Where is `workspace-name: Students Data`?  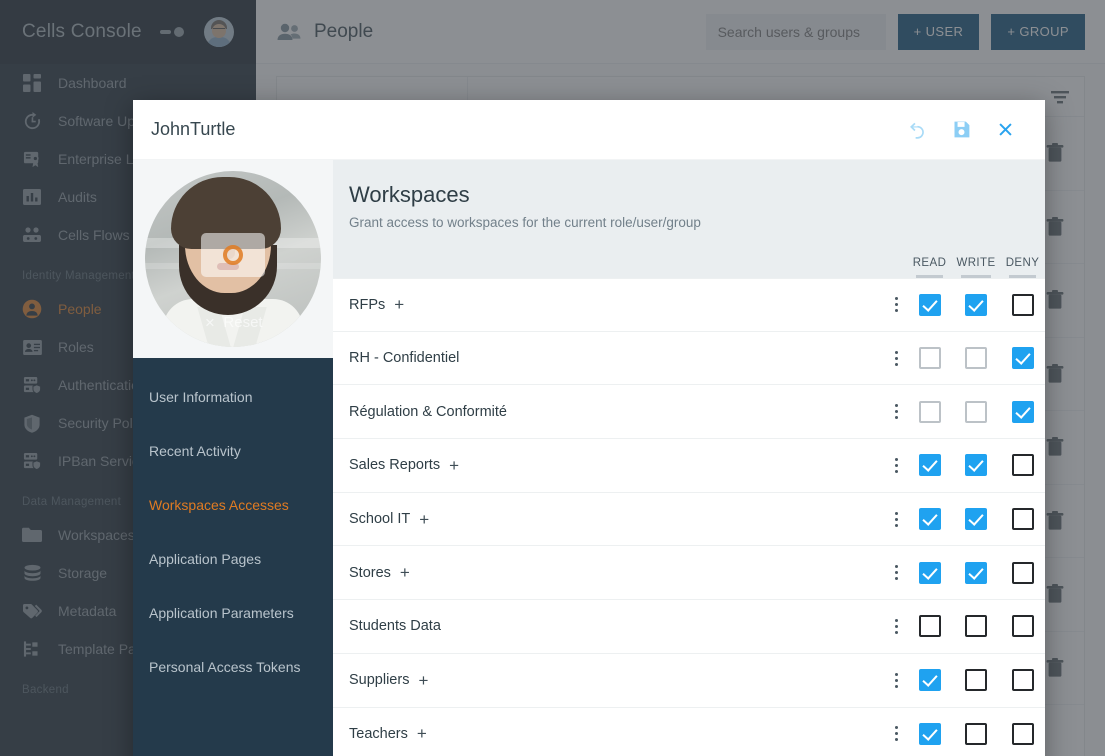 workspace-name: Students Data is located at coordinates (617, 626).